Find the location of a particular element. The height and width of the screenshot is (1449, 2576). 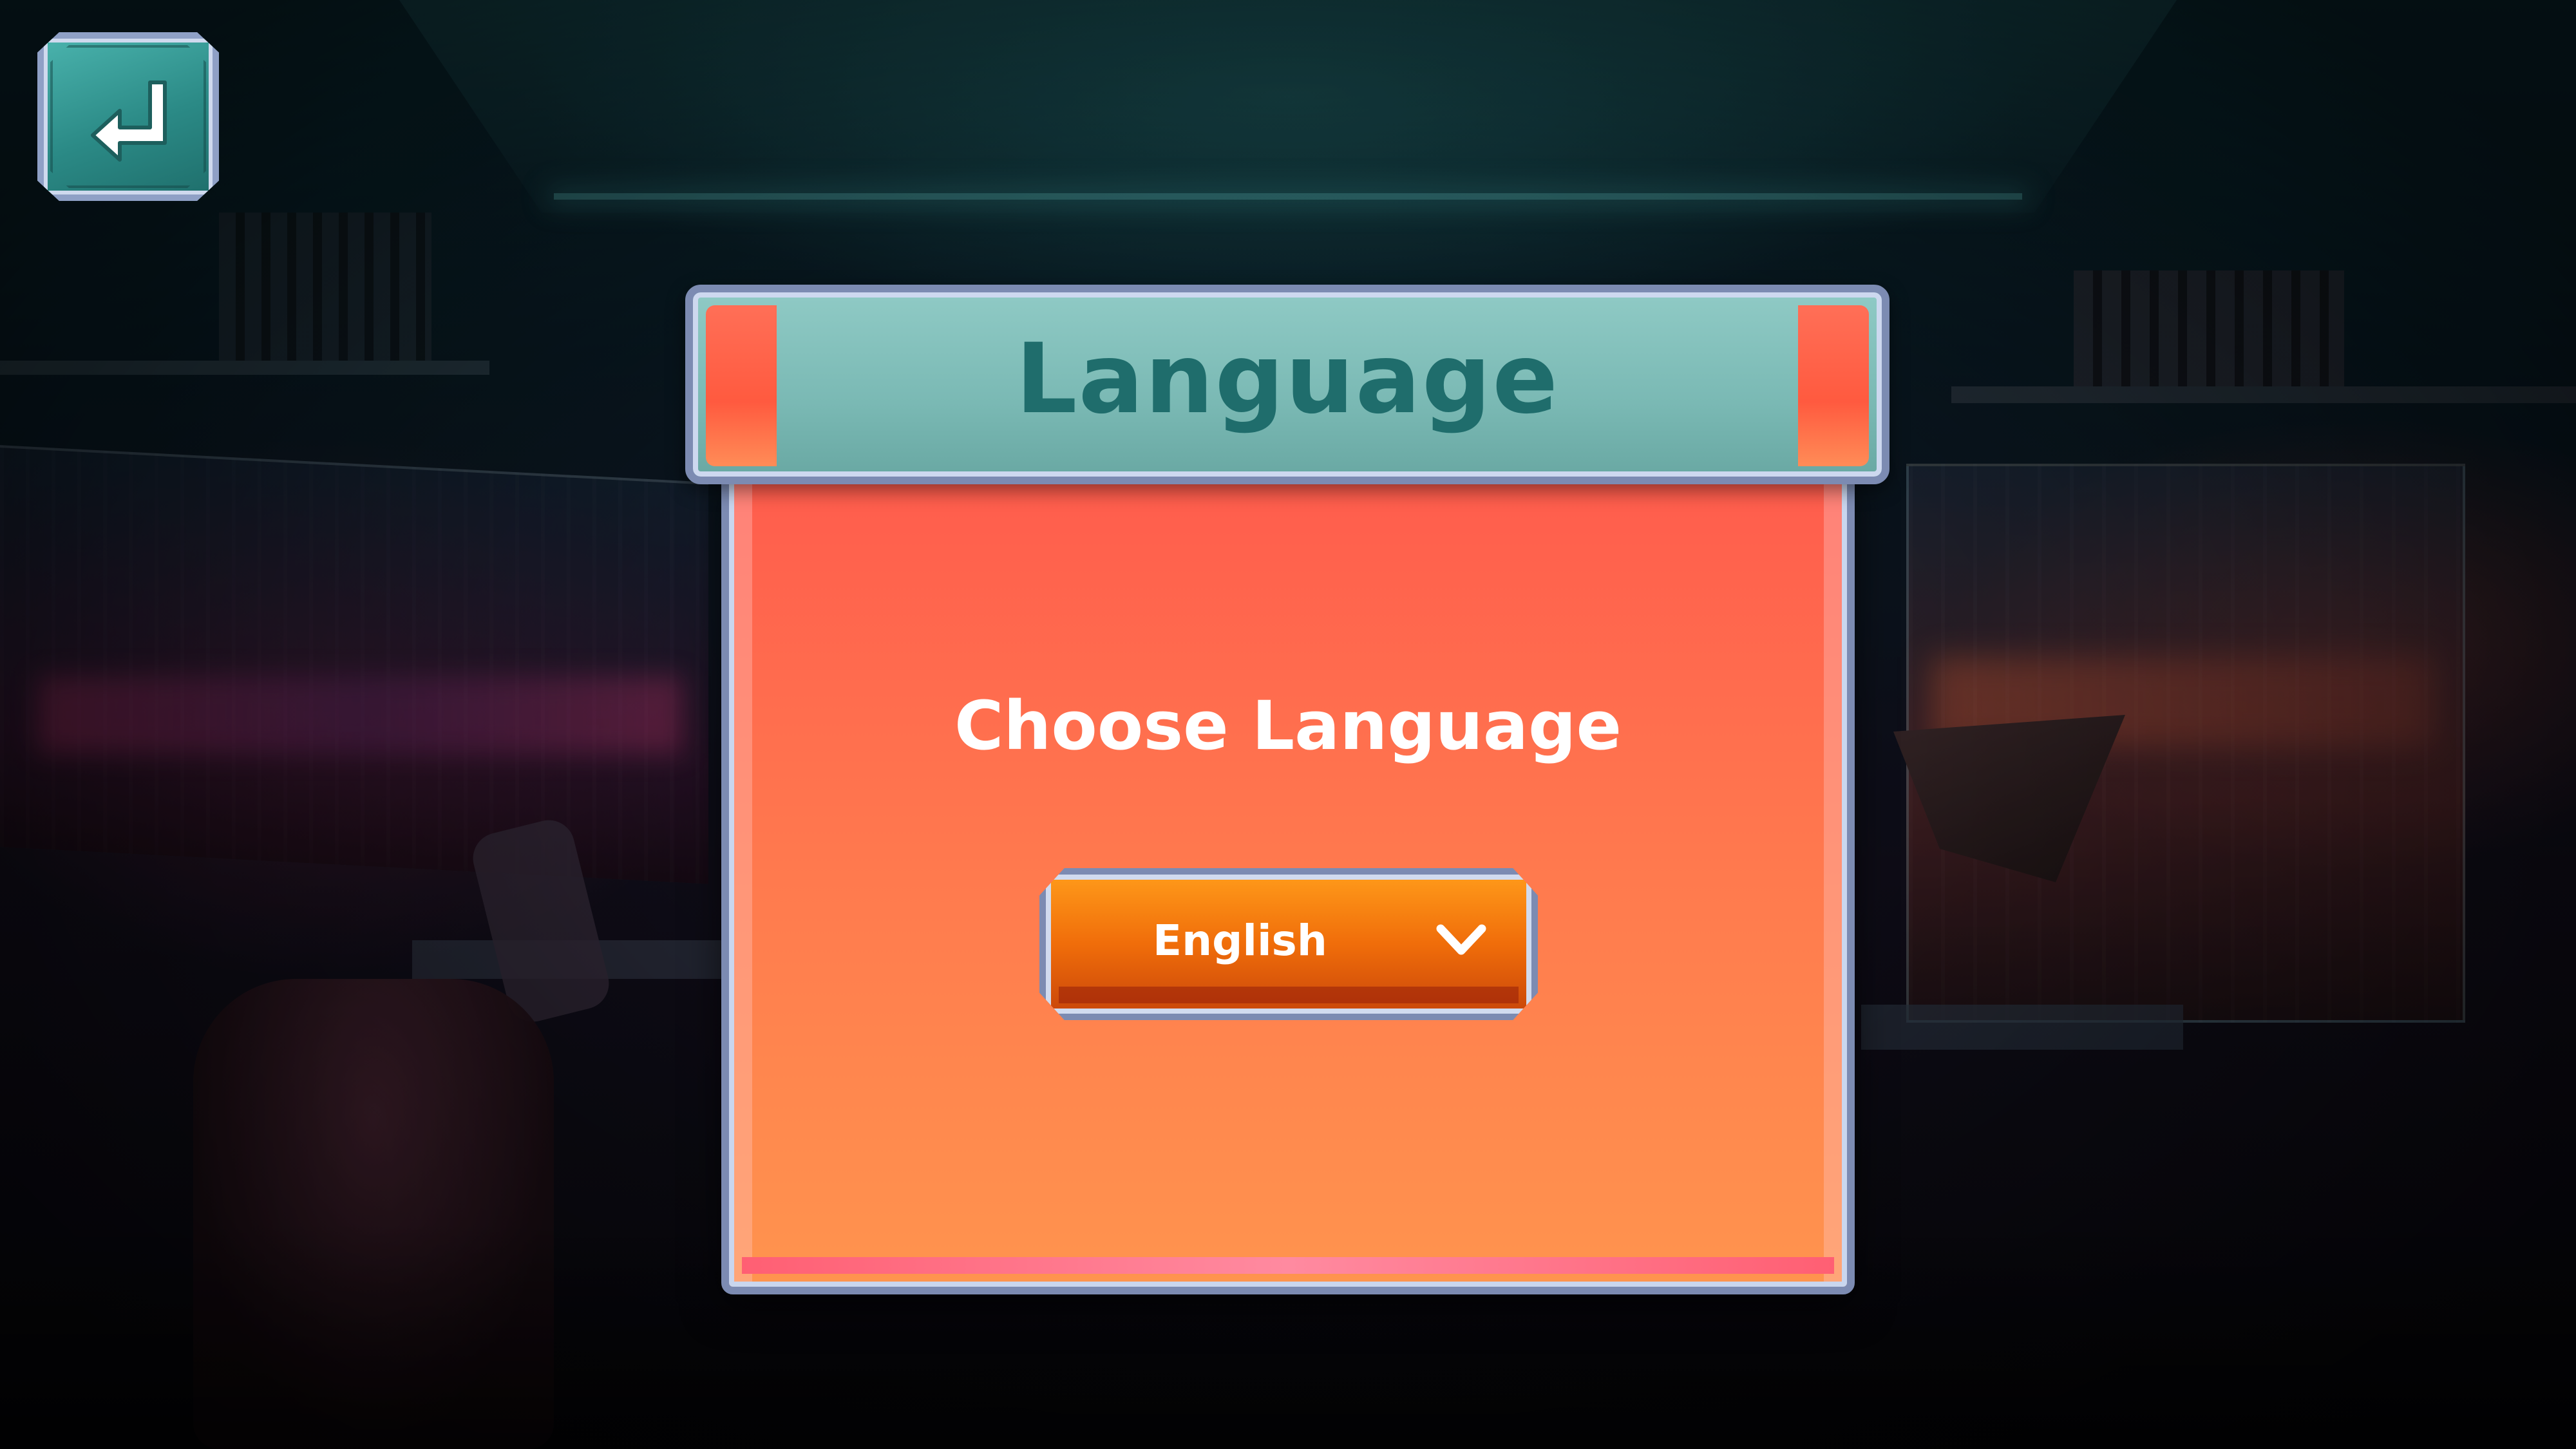

language-select-value: English is located at coordinates (1240, 941).